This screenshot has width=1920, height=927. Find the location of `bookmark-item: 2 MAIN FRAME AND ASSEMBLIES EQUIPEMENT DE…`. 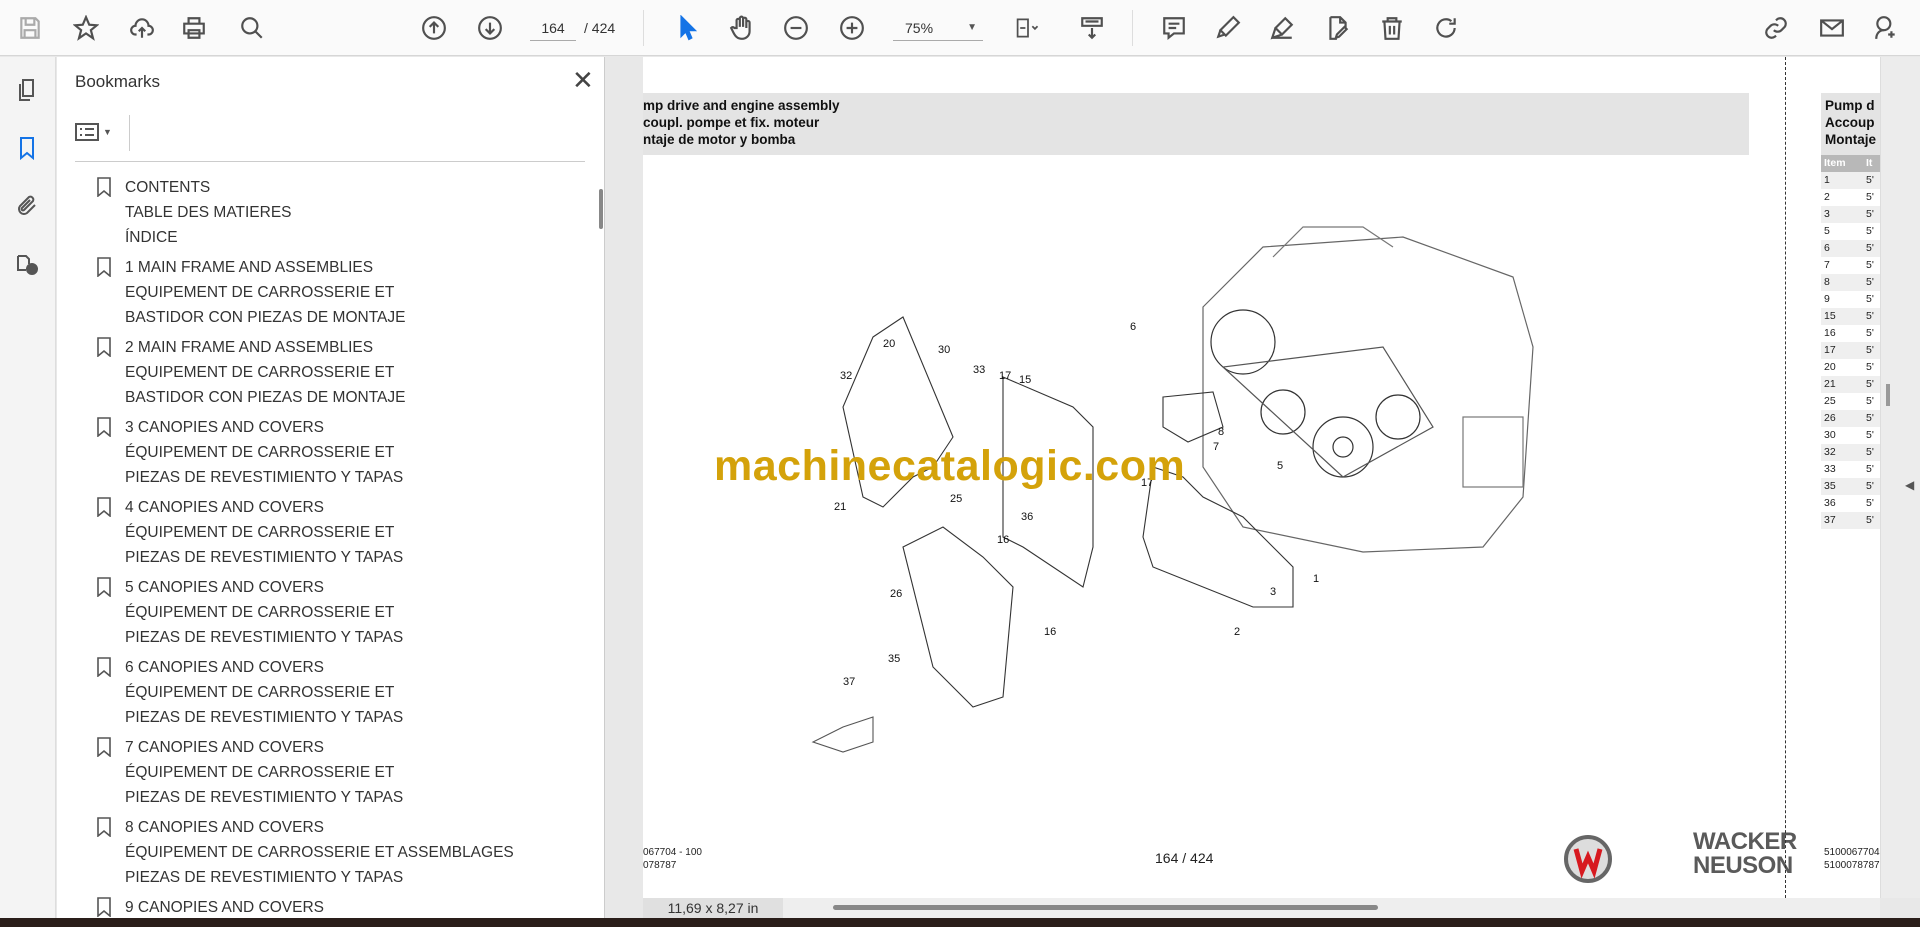

bookmark-item: 2 MAIN FRAME AND ASSEMBLIES EQUIPEMENT DE… is located at coordinates (322, 375).